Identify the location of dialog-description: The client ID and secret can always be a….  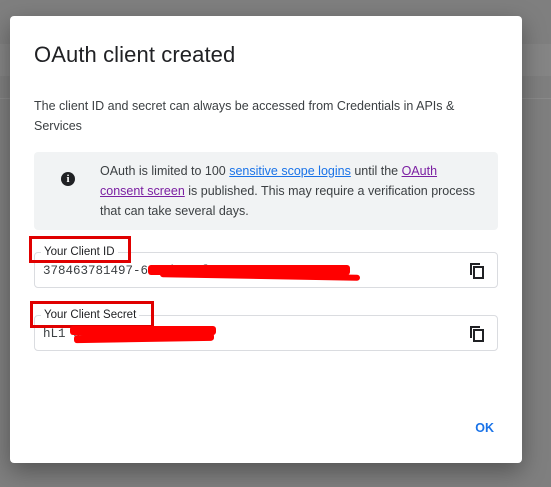
(244, 116).